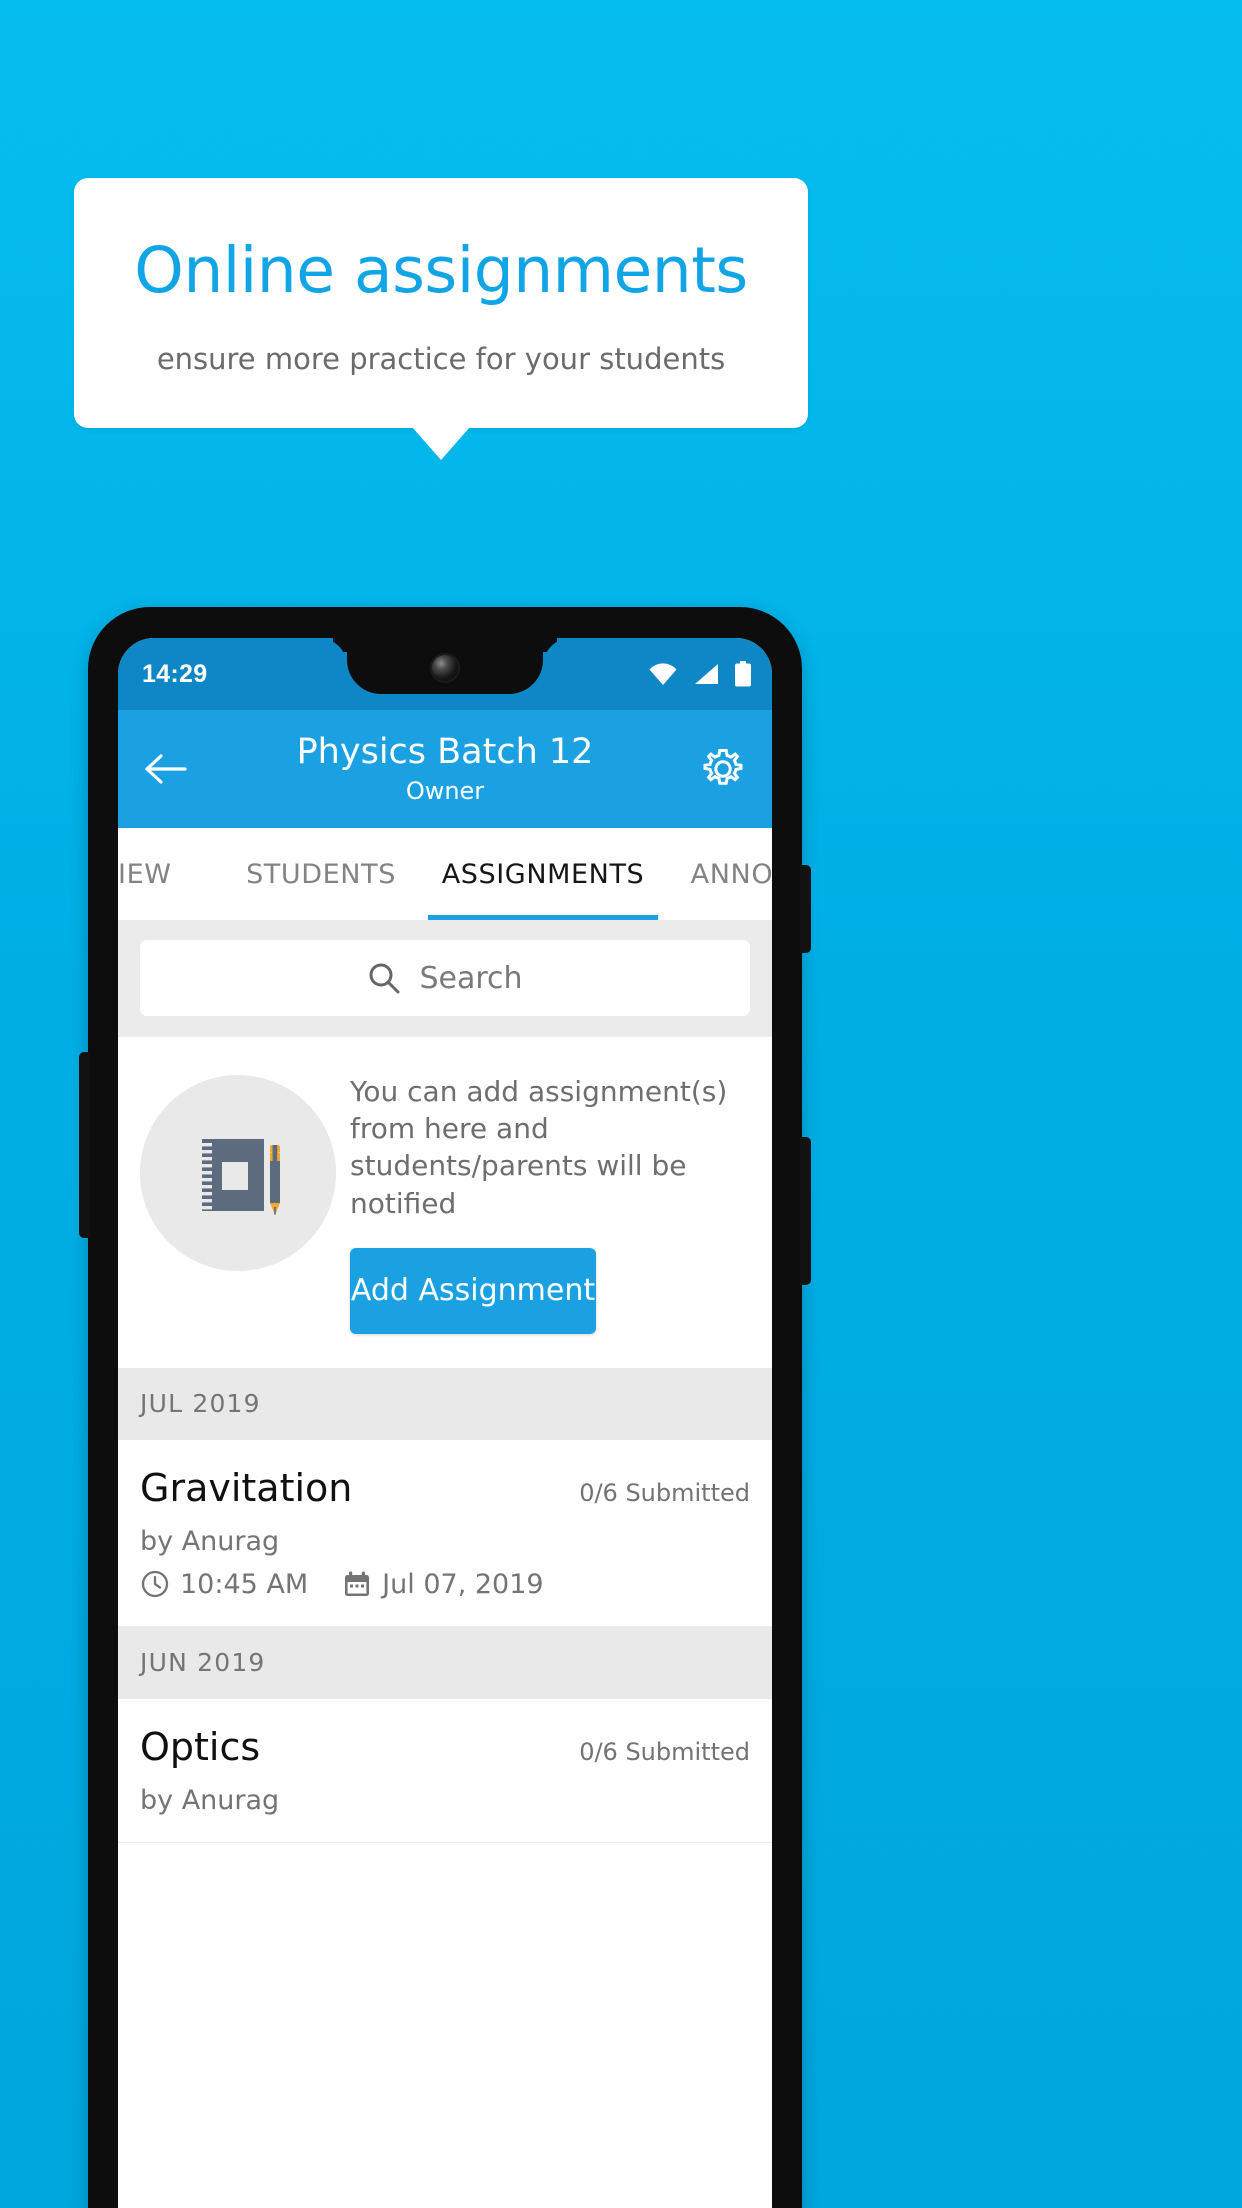  Describe the element at coordinates (321, 874) in the screenshot. I see `tab-students: STUDENTS` at that location.